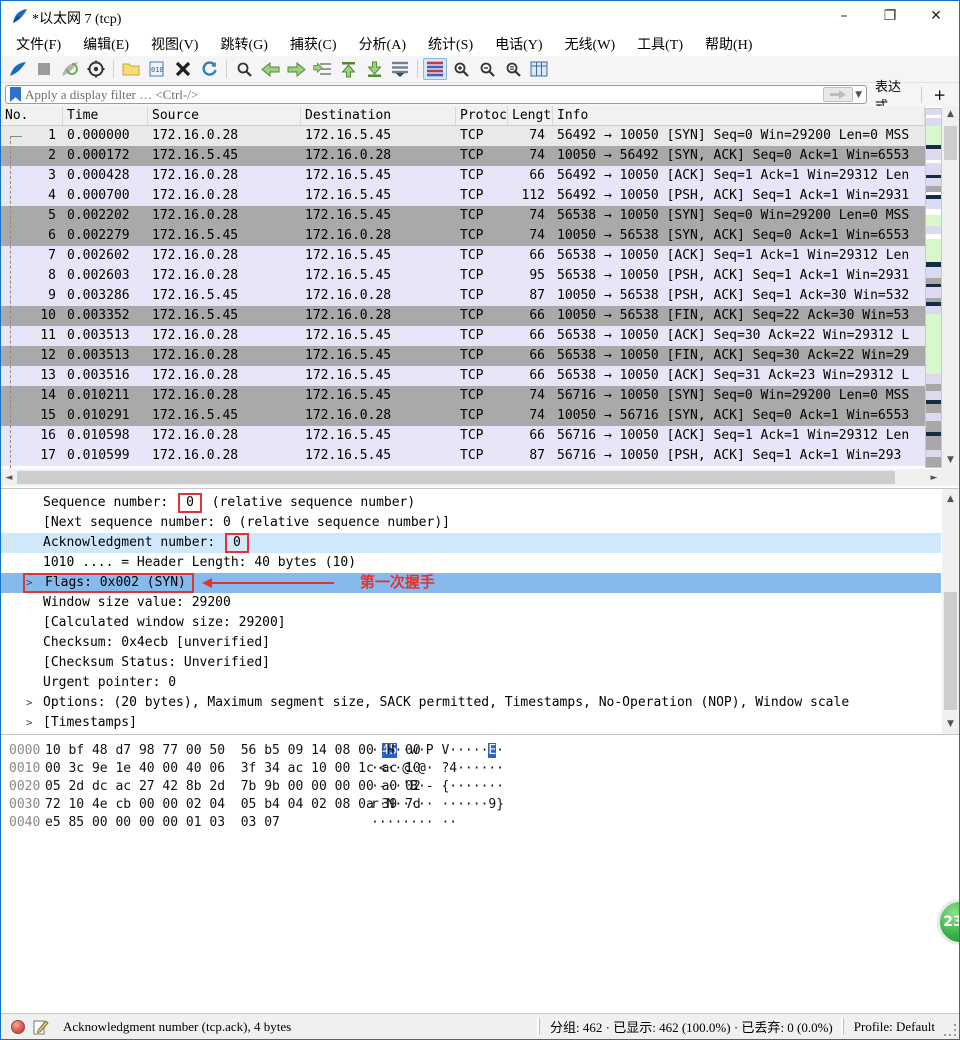  I want to click on menu-编辑E: 编辑(E), so click(106, 44).